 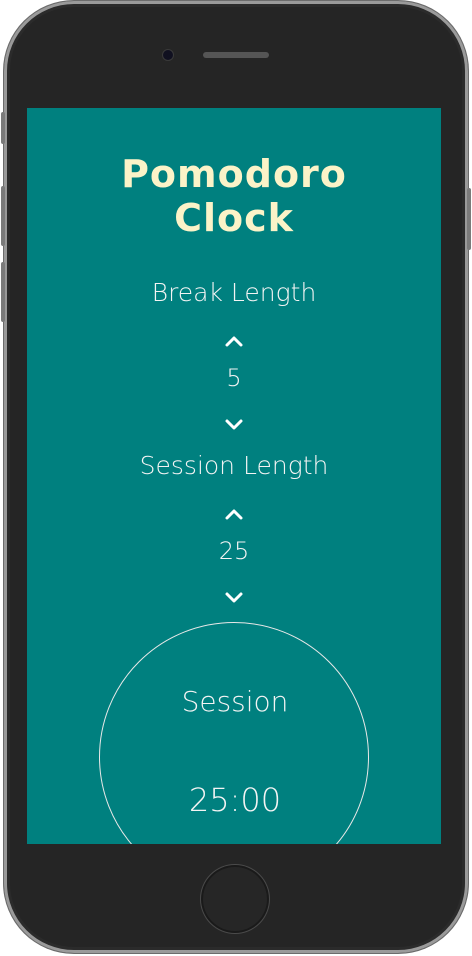 What do you see at coordinates (235, 800) in the screenshot?
I see `timer-time: 25:00` at bounding box center [235, 800].